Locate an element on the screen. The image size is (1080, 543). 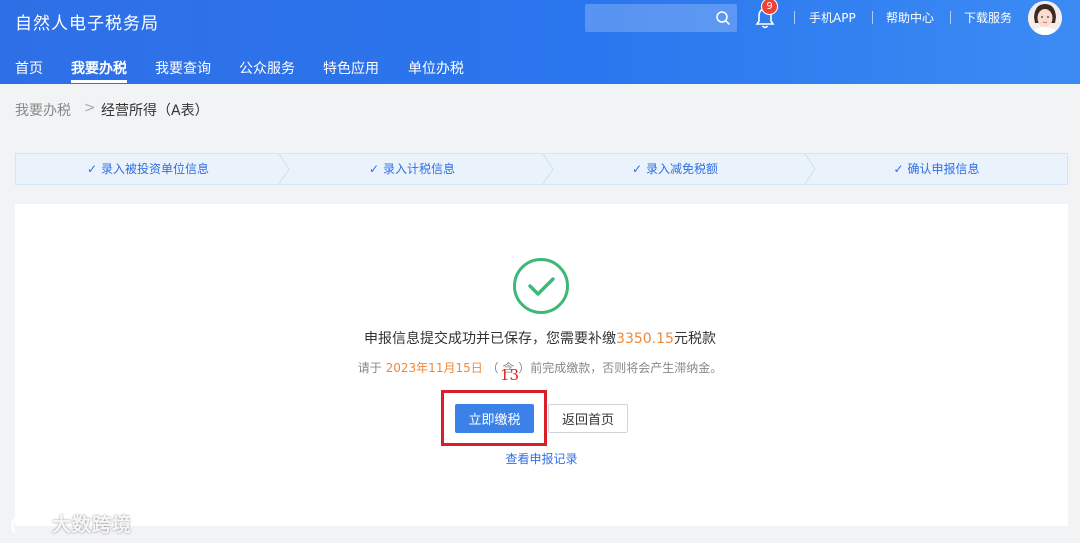
avatar is located at coordinates (1045, 18).